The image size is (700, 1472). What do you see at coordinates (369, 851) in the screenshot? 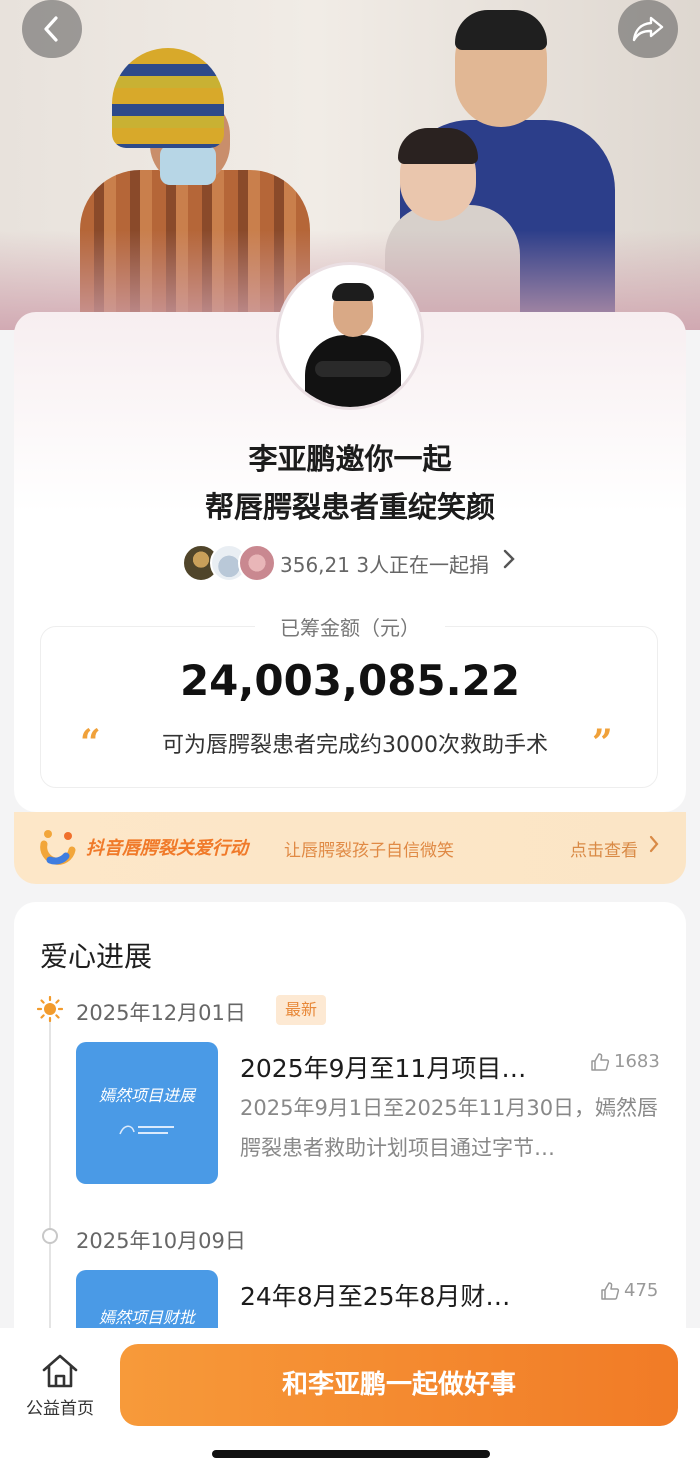
I see `banner-subtitle: 让唇腭裂孩子自信微笑` at bounding box center [369, 851].